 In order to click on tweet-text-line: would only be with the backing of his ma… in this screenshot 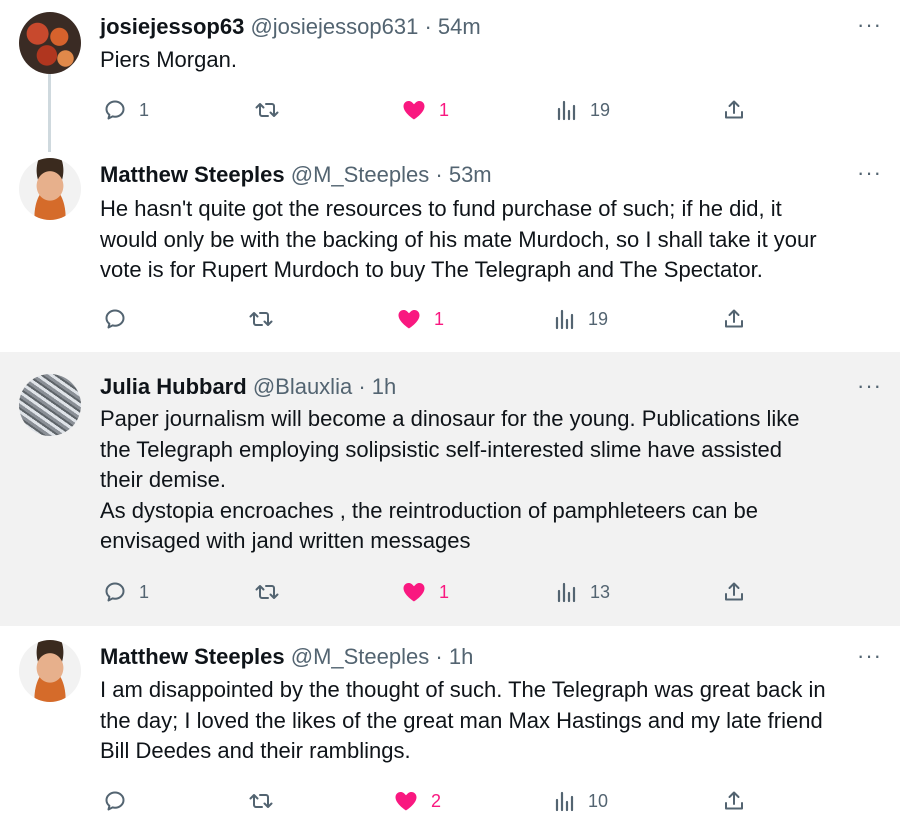, I will do `click(458, 239)`.